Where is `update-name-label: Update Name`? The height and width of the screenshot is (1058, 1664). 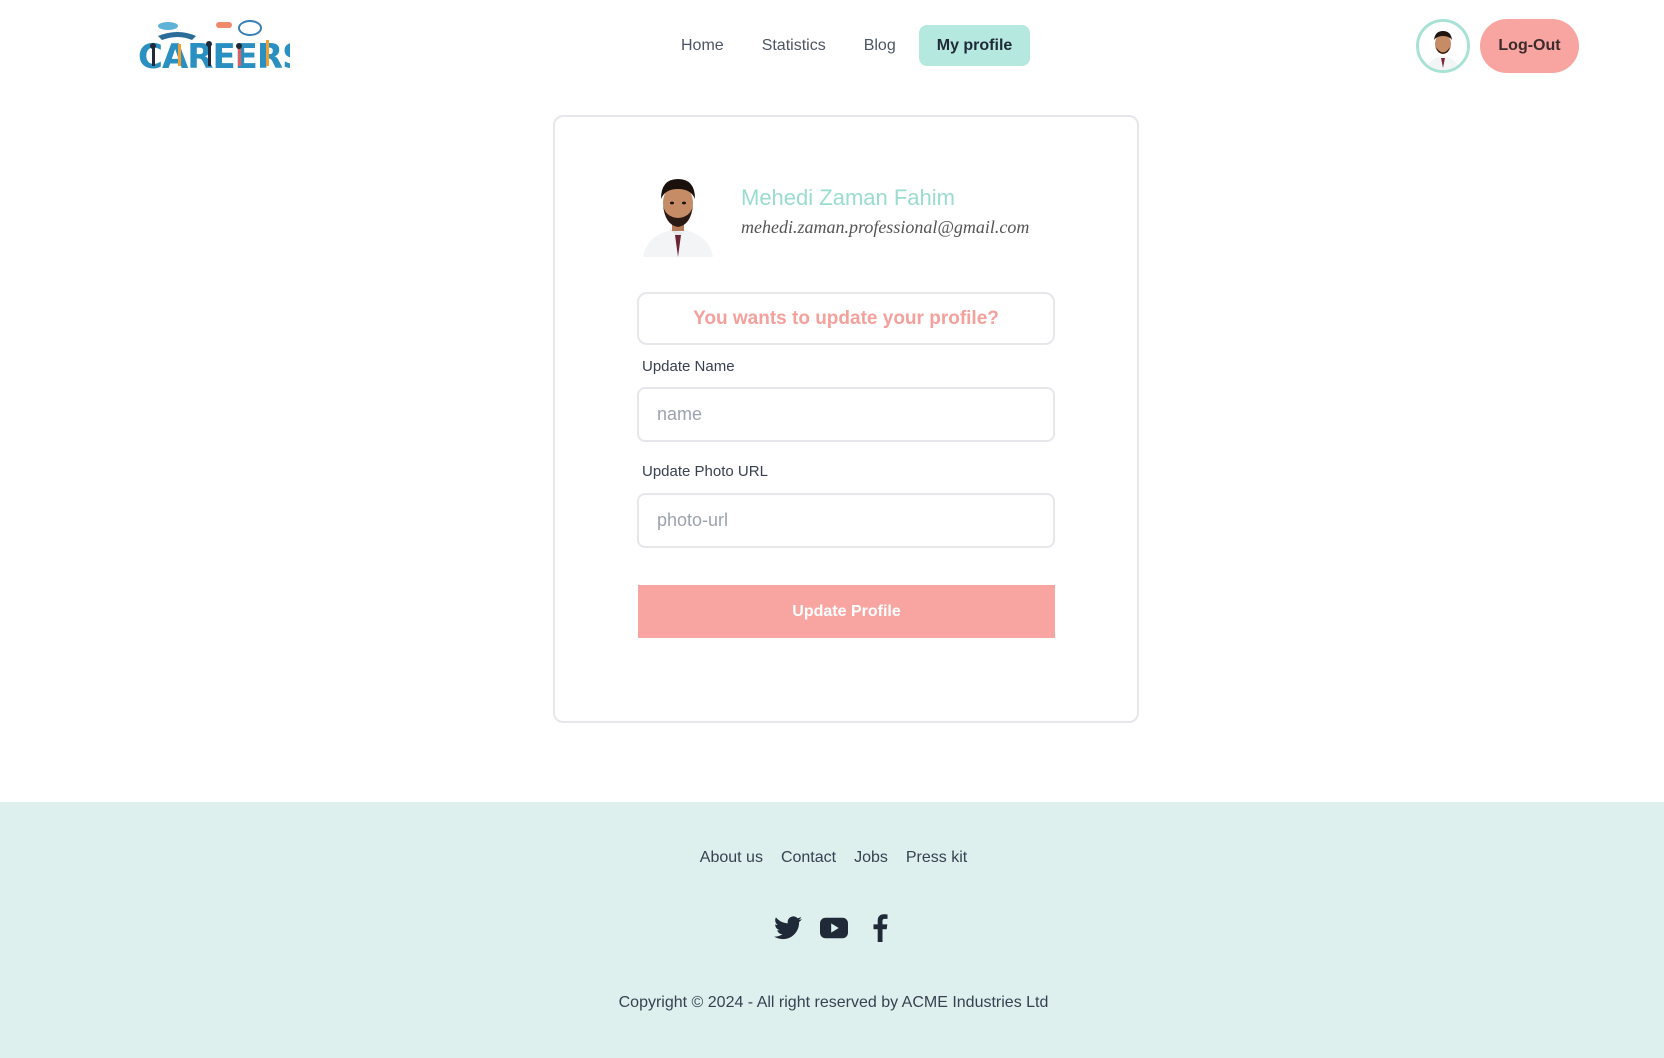 update-name-label: Update Name is located at coordinates (688, 366).